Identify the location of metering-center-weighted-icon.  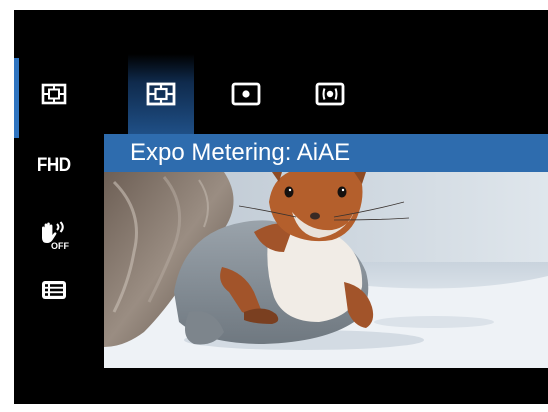
(330, 94).